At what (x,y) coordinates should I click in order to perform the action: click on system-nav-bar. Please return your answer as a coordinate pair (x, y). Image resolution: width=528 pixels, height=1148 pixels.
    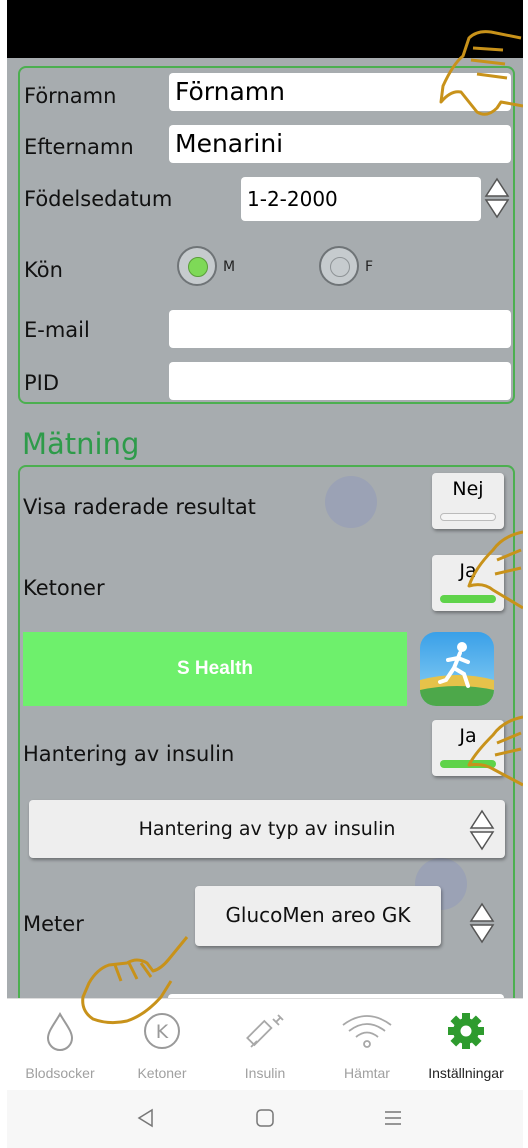
    Looking at the image, I should click on (265, 1119).